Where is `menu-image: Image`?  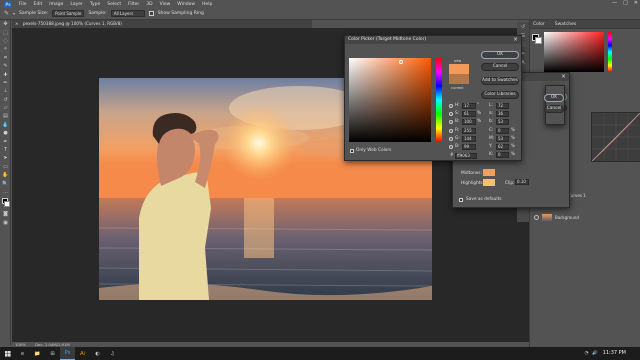 menu-image: Image is located at coordinates (56, 4).